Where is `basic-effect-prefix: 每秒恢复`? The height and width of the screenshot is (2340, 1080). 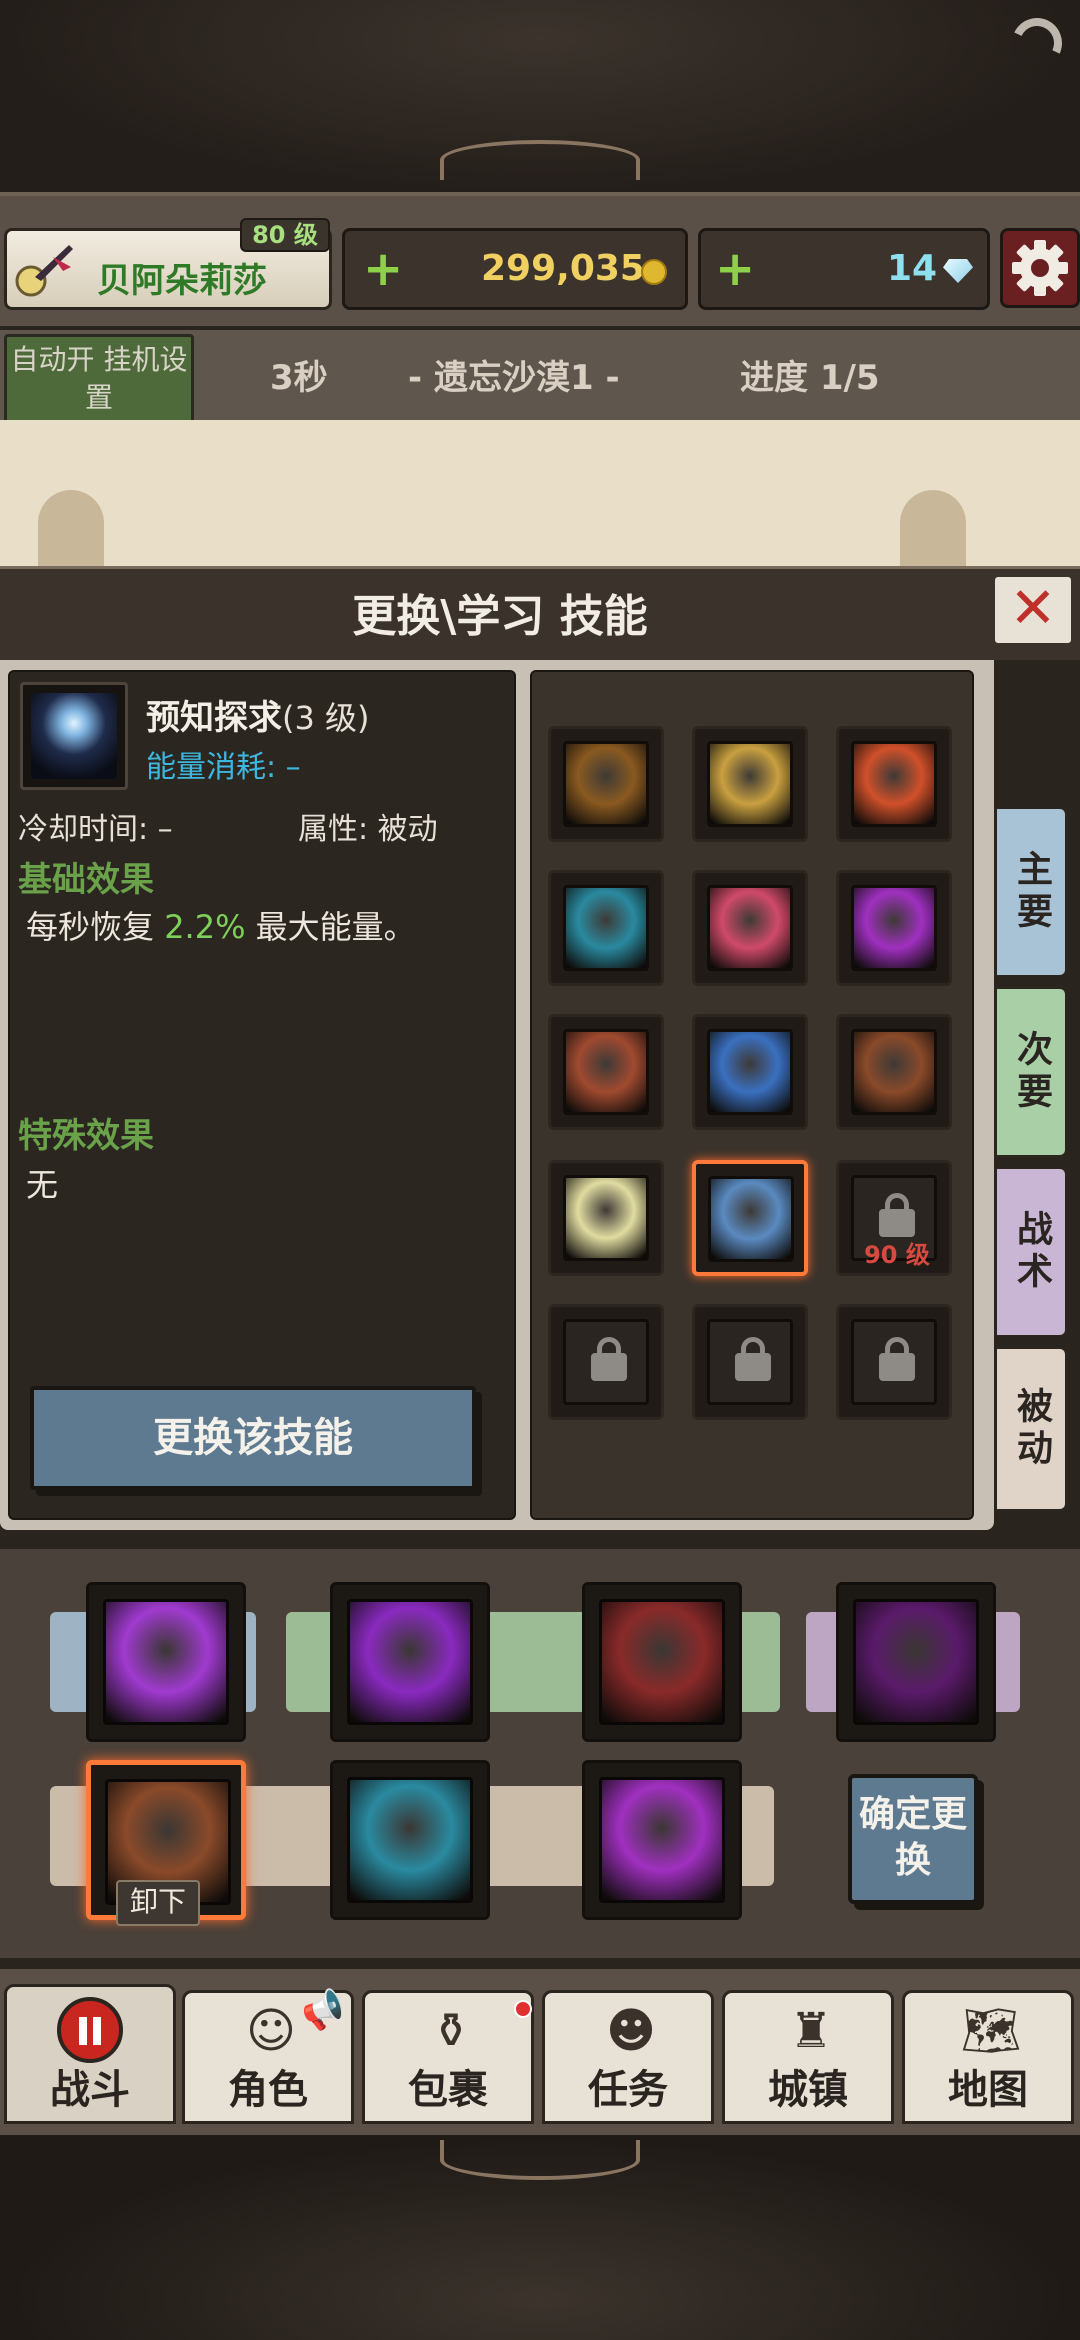
basic-effect-prefix: 每秒恢复 is located at coordinates (90, 927).